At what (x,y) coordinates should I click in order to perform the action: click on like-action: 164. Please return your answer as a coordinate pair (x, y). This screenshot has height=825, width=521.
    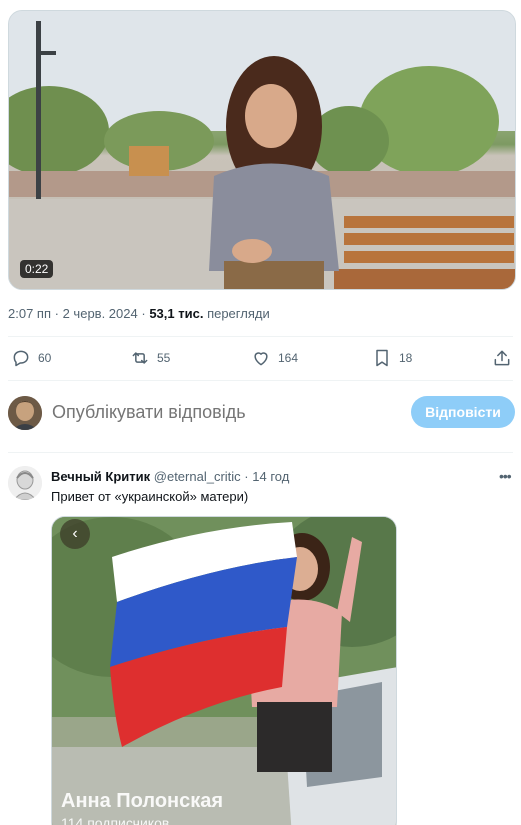
    Looking at the image, I should click on (274, 358).